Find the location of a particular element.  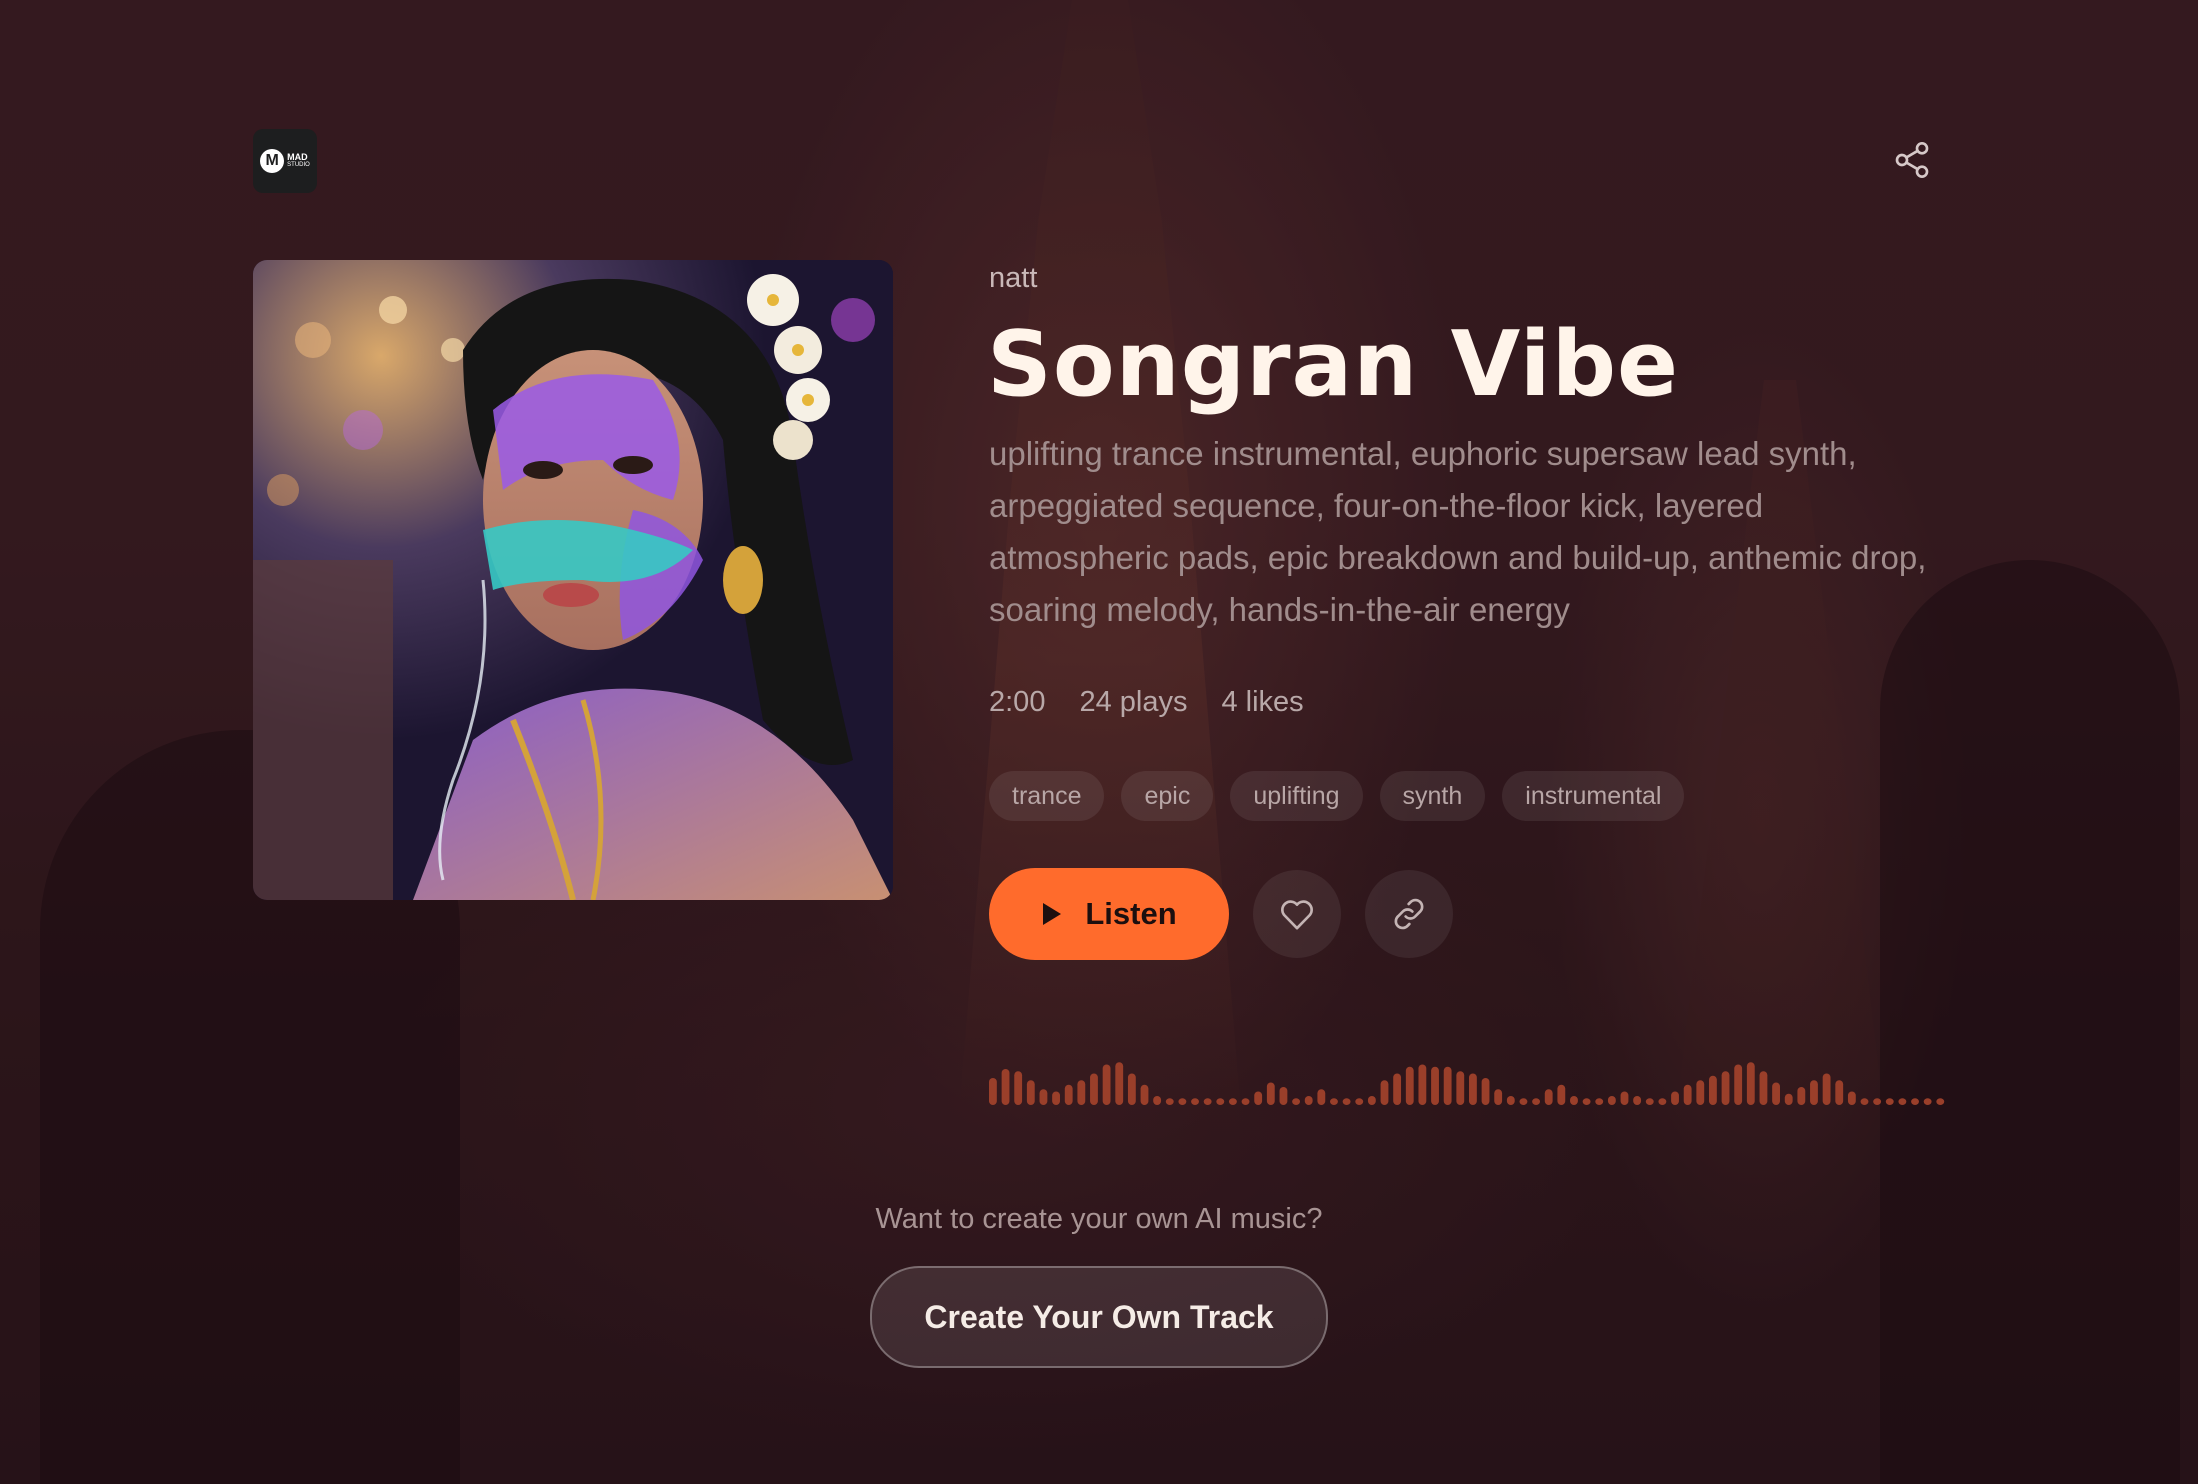

track-title: Songran Vibe is located at coordinates (1333, 364).